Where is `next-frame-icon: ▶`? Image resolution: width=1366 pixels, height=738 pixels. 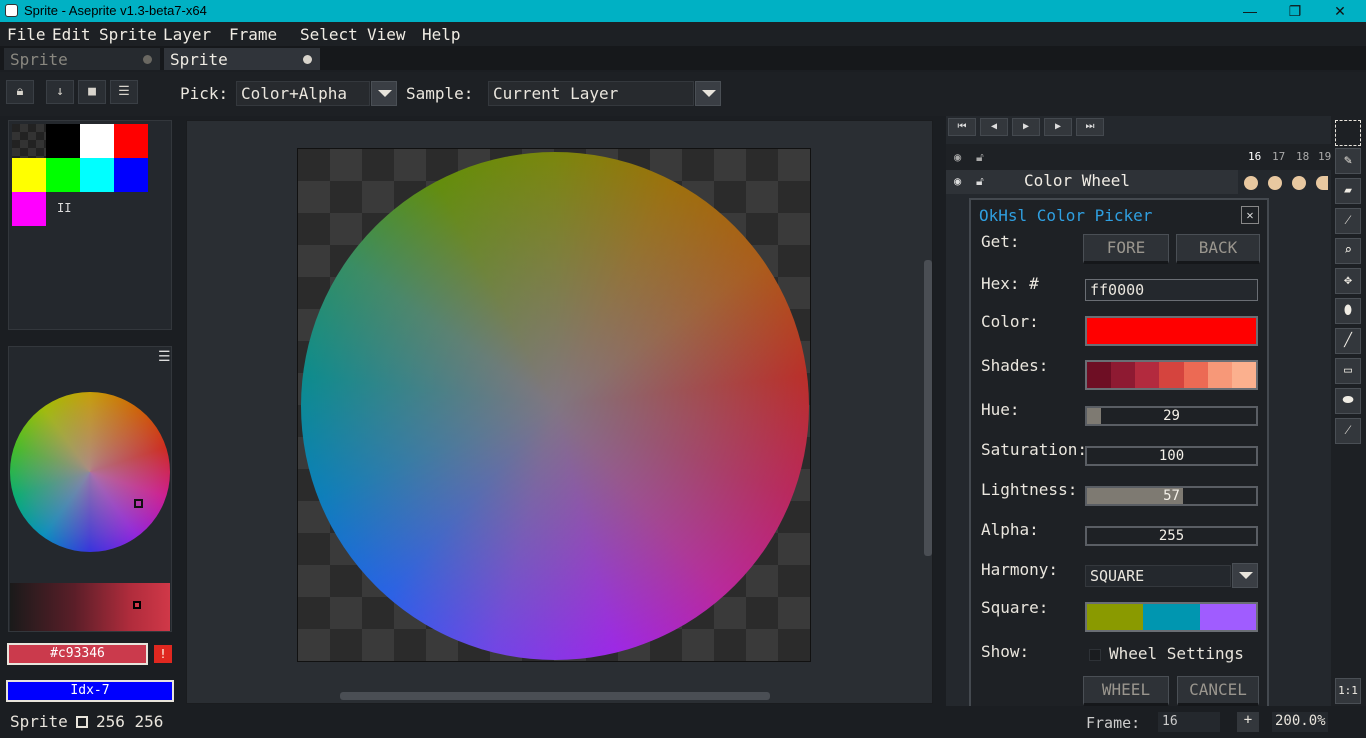
next-frame-icon: ▶ is located at coordinates (1058, 127).